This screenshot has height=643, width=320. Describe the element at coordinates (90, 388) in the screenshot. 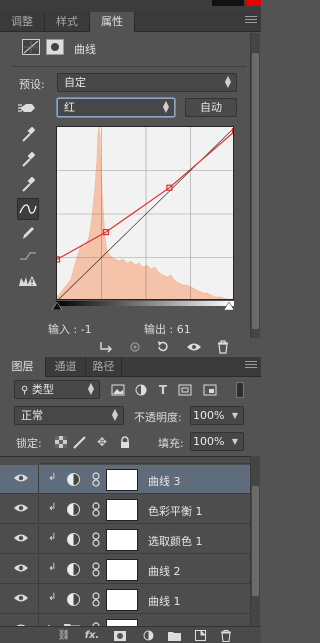

I see `select-arrows-icon: ▲ ▼` at that location.